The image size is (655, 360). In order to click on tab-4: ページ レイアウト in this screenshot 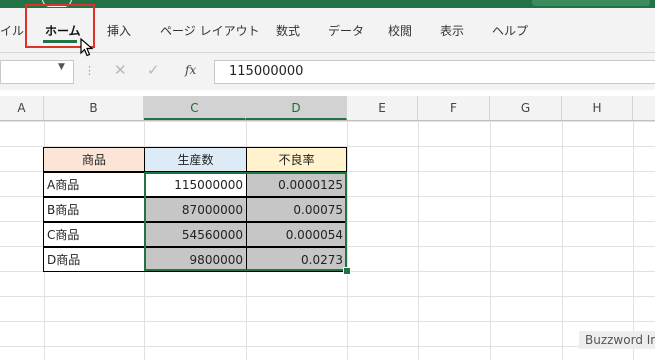, I will do `click(210, 30)`.